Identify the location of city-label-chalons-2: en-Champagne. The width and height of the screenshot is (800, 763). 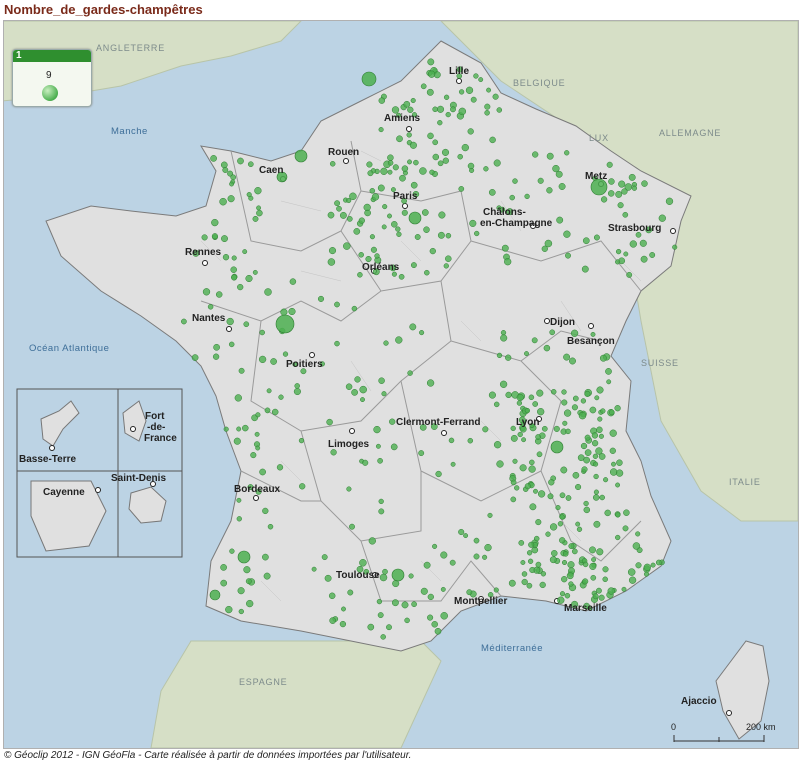
(516, 223).